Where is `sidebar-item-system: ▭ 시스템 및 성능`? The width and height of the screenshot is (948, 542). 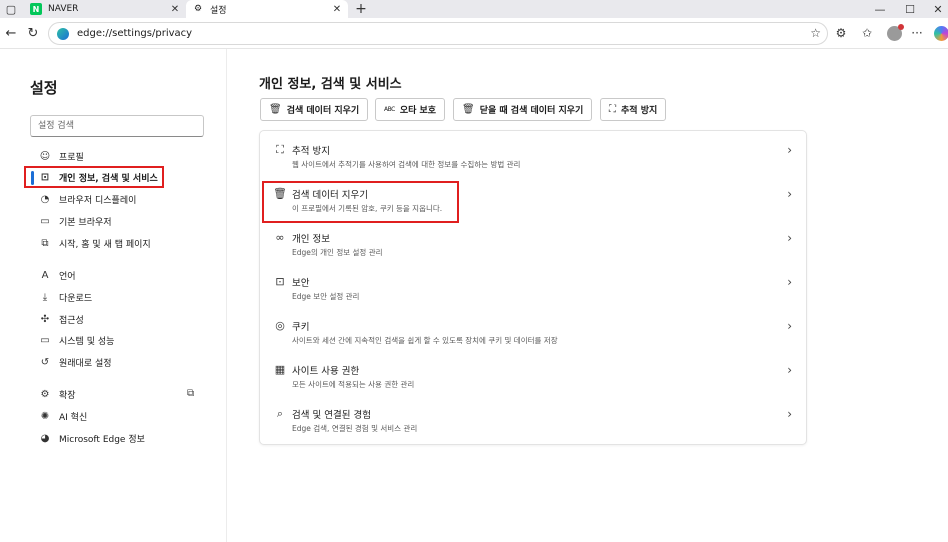 sidebar-item-system: ▭ 시스템 및 성능 is located at coordinates (76, 340).